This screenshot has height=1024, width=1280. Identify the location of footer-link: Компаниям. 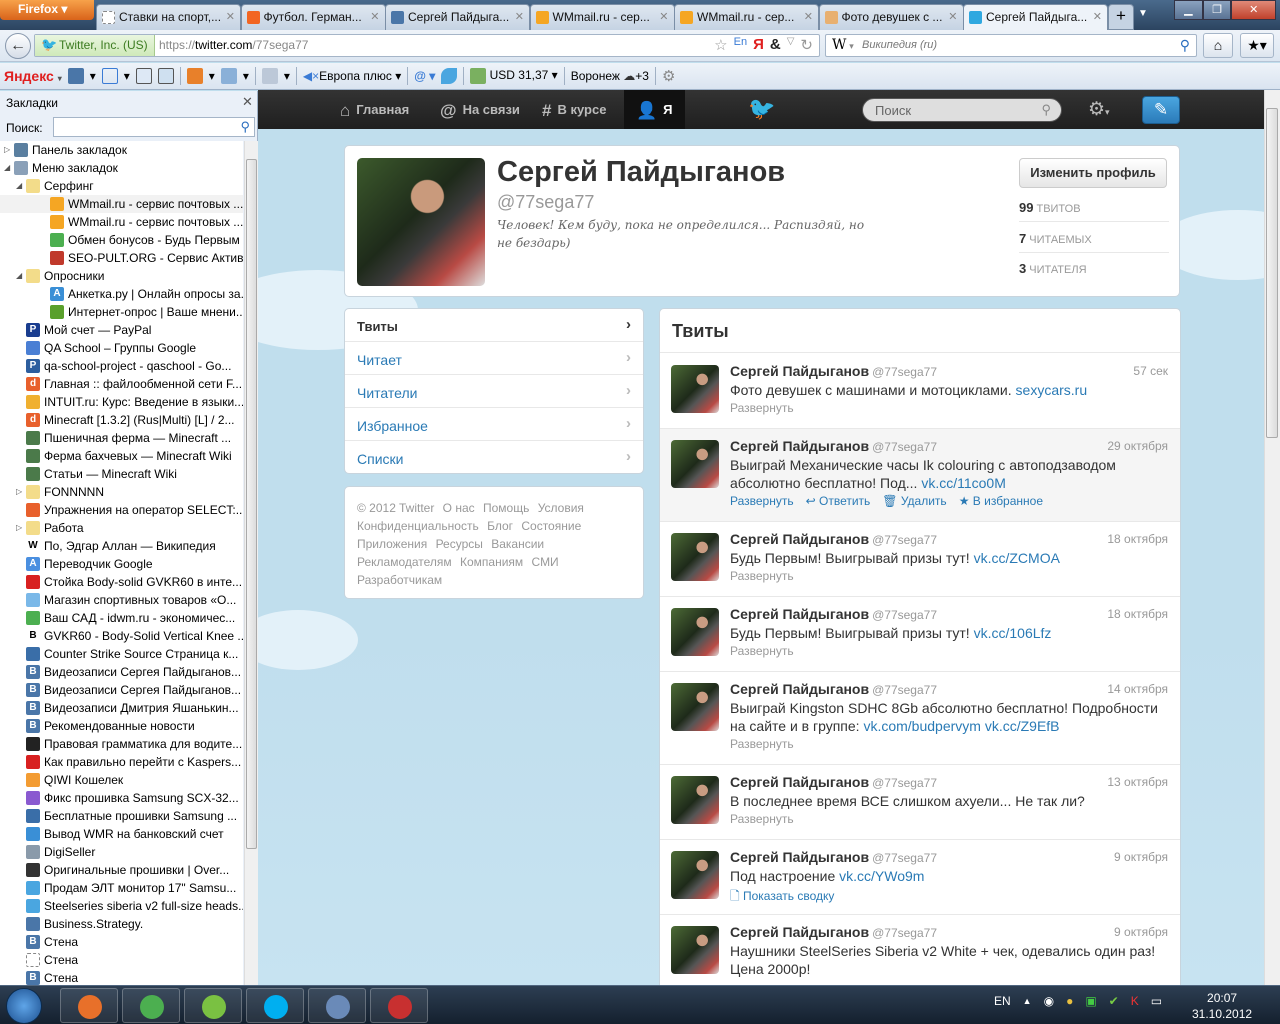
(491, 562).